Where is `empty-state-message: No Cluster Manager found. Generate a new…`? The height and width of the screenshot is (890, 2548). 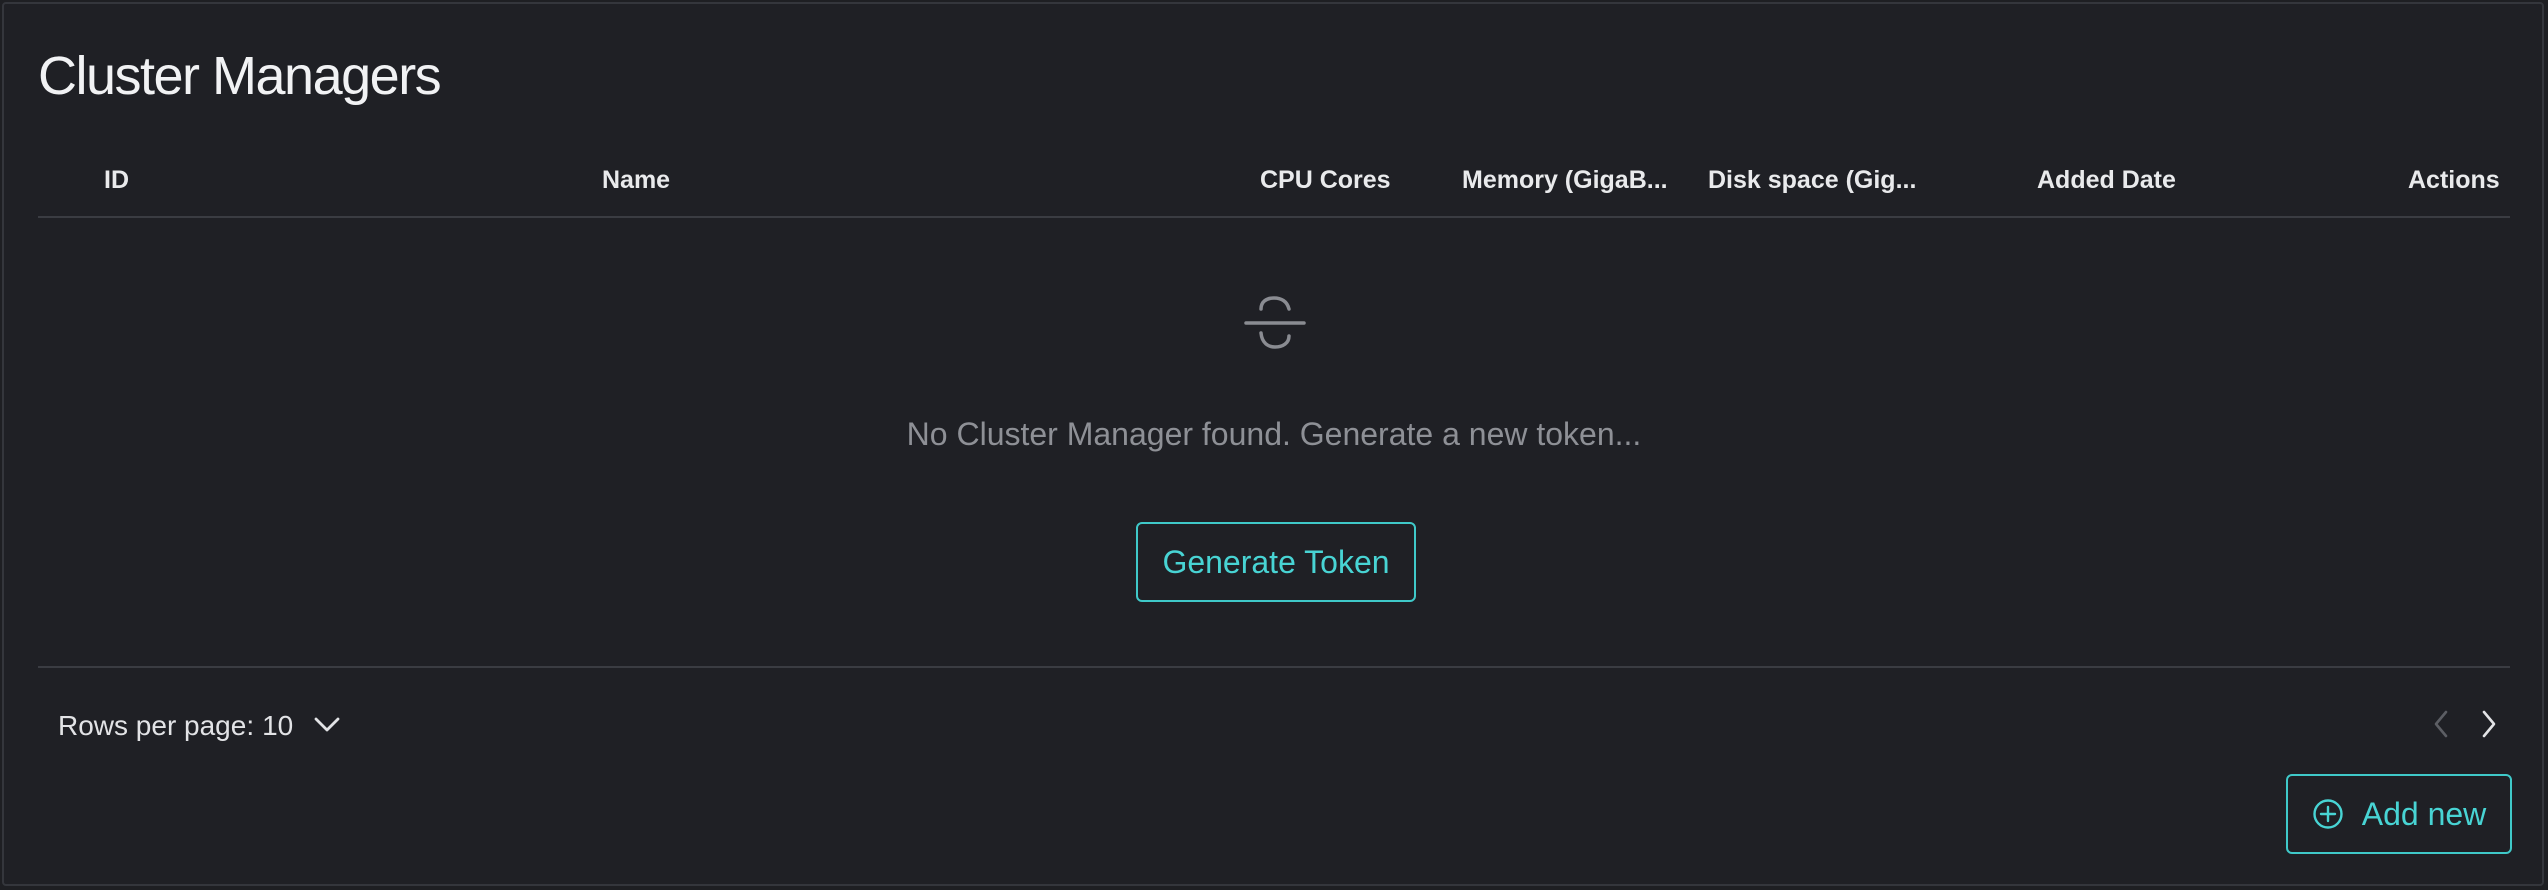 empty-state-message: No Cluster Manager found. Generate a new… is located at coordinates (1274, 434).